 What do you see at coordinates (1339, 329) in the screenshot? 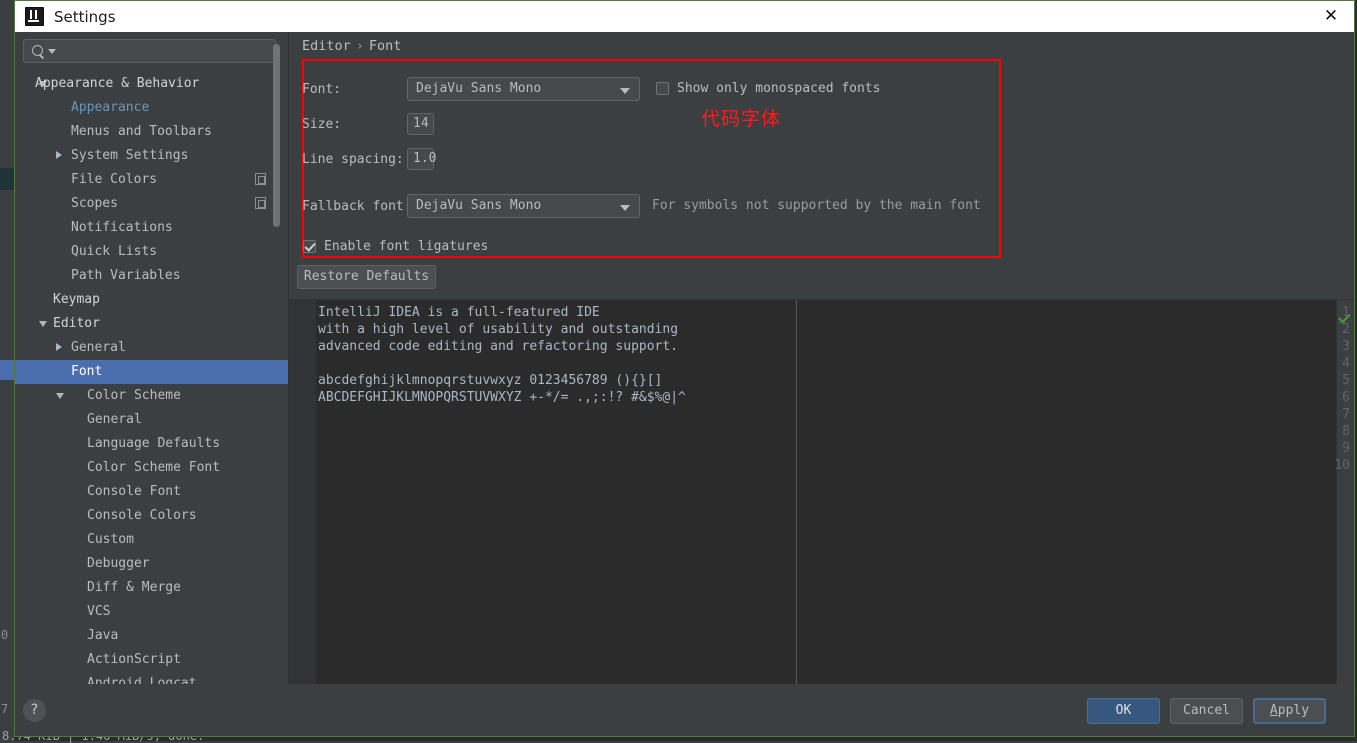
I see `editor-line-number: 2` at bounding box center [1339, 329].